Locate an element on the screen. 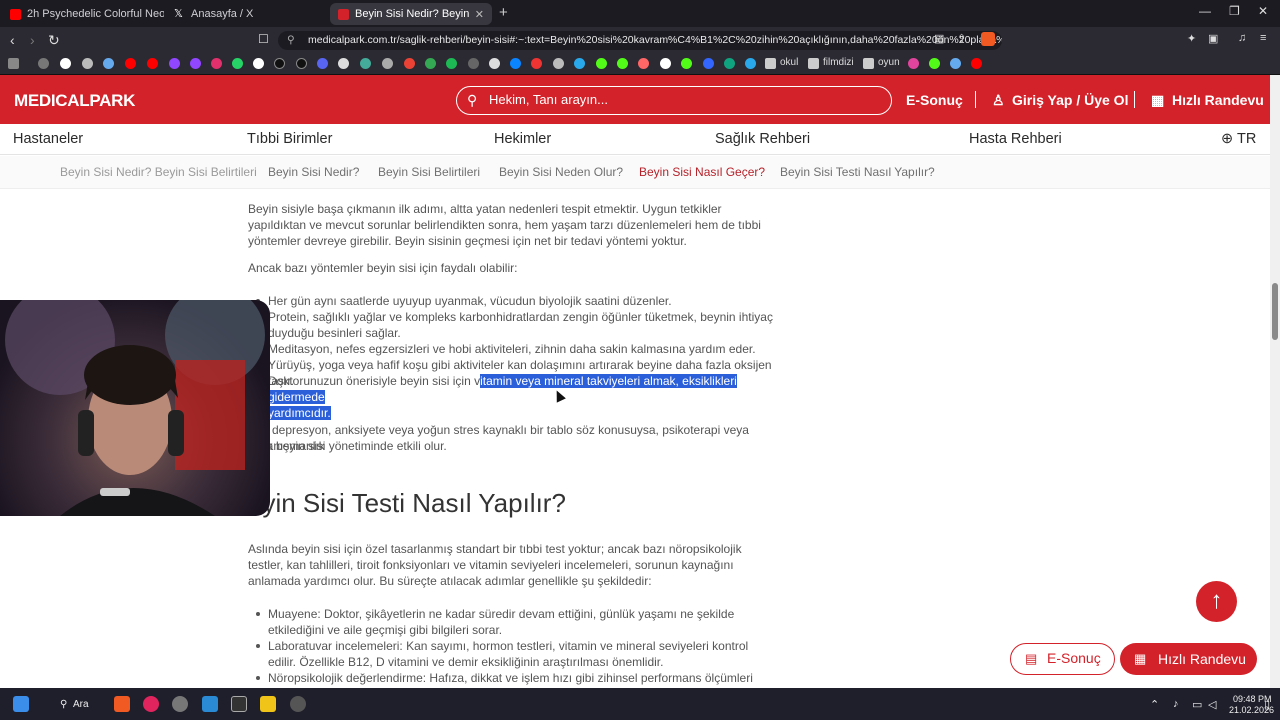 The image size is (1280, 720). page-scrollbar is located at coordinates (1275, 381).